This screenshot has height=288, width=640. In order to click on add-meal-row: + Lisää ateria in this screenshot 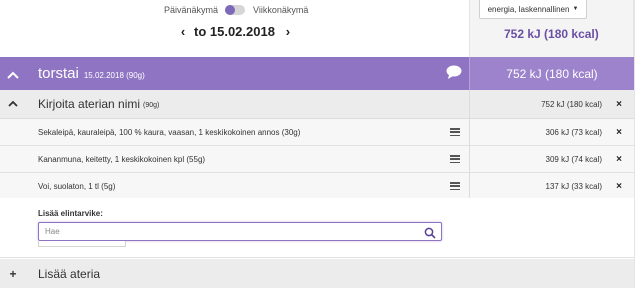, I will do `click(317, 273)`.